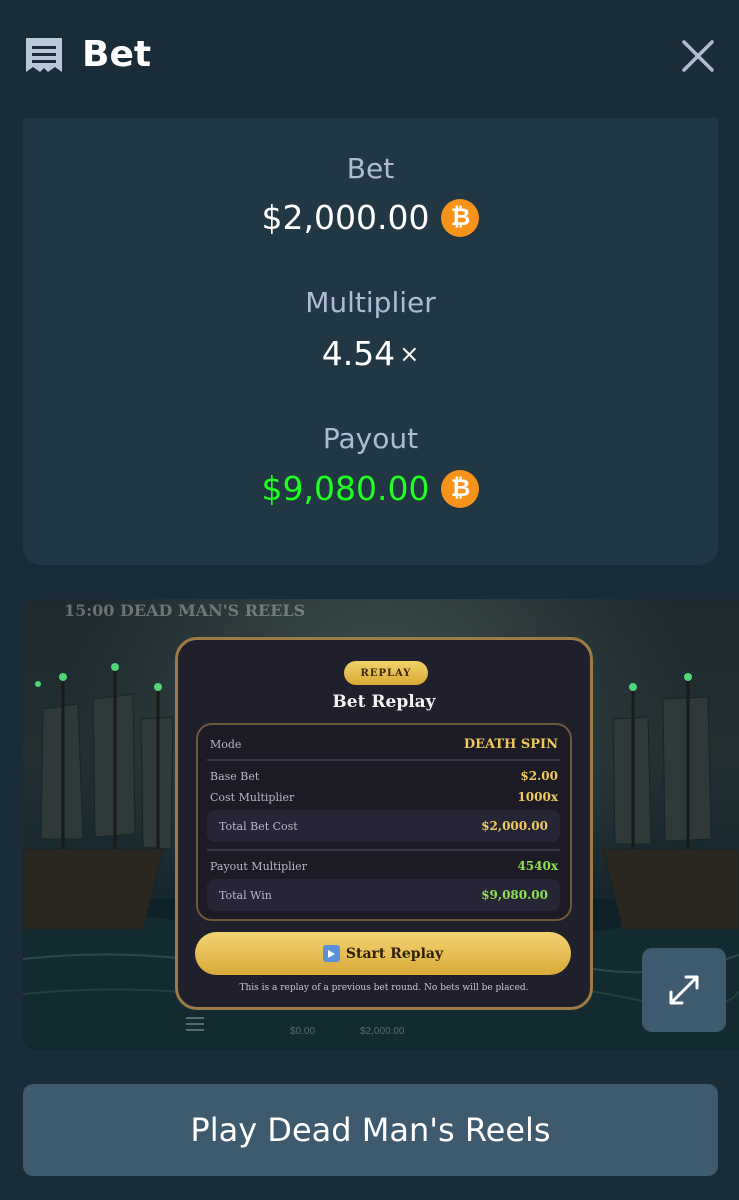 This screenshot has width=739, height=1200. I want to click on base-bet-row: Base Bet $2.00, so click(384, 776).